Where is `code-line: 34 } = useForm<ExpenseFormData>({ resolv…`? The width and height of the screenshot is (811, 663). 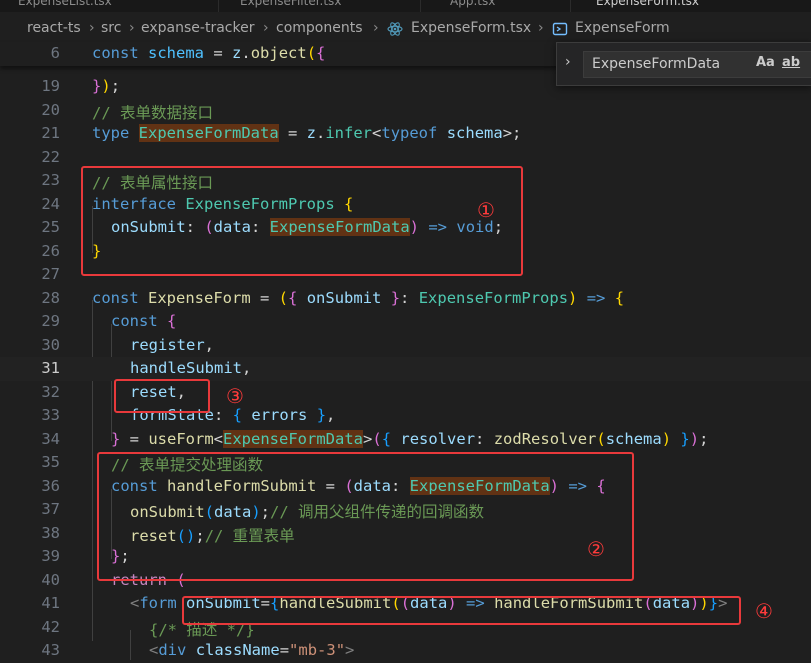
code-line: 34 } = useForm<ExpenseFormData>({ resolv… is located at coordinates (405, 440).